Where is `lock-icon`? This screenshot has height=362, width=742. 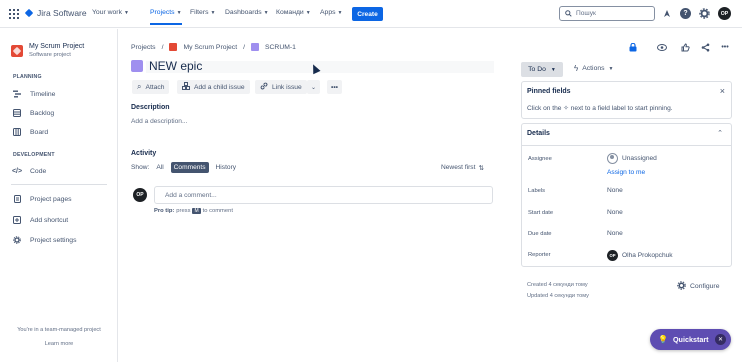 lock-icon is located at coordinates (633, 47).